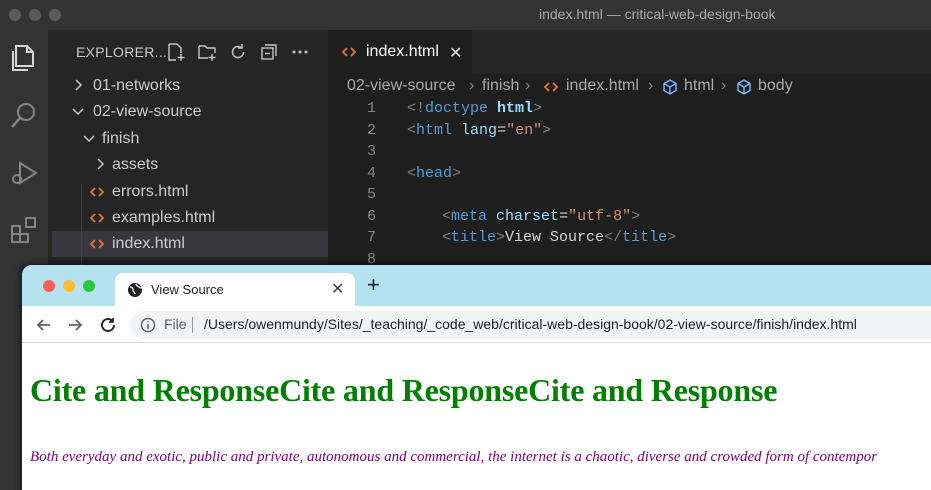 Image resolution: width=931 pixels, height=490 pixels. Describe the element at coordinates (775, 86) in the screenshot. I see `breadcrumb-item: body` at that location.